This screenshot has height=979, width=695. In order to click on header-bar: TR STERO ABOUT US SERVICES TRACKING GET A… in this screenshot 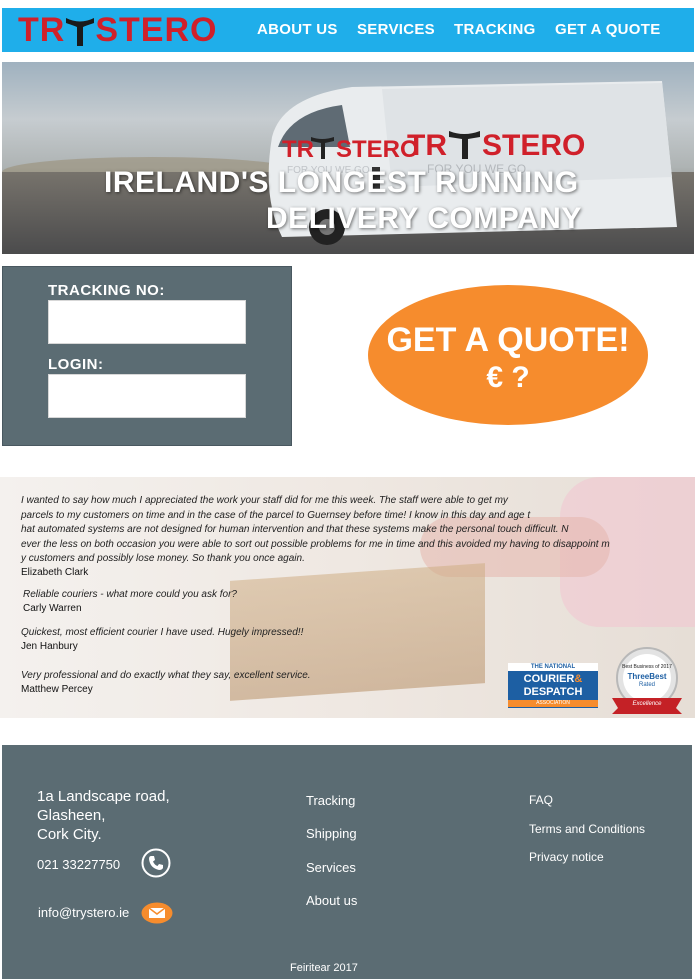, I will do `click(348, 30)`.